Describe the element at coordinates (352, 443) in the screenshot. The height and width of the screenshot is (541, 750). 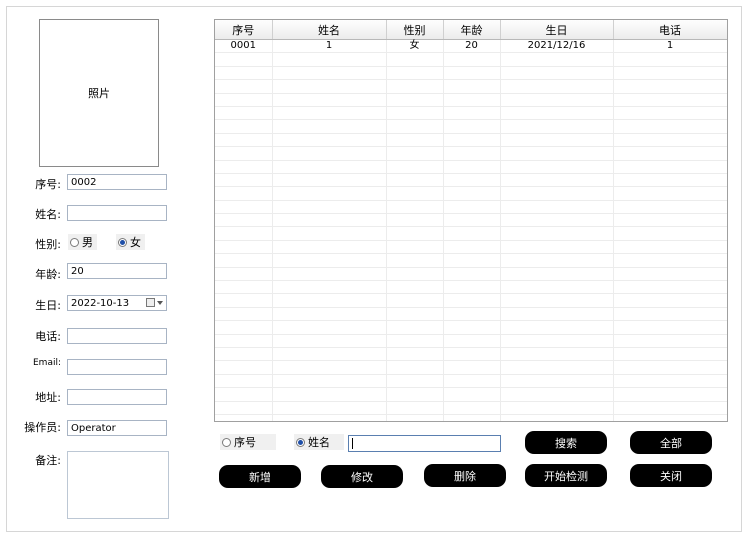
I see `text-caret` at that location.